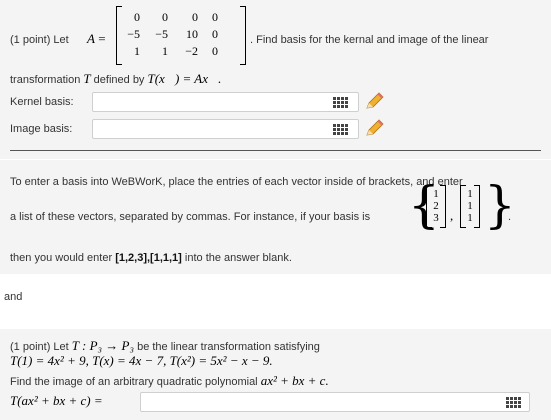  I want to click on image-basis-label: Image basis:, so click(41, 129).